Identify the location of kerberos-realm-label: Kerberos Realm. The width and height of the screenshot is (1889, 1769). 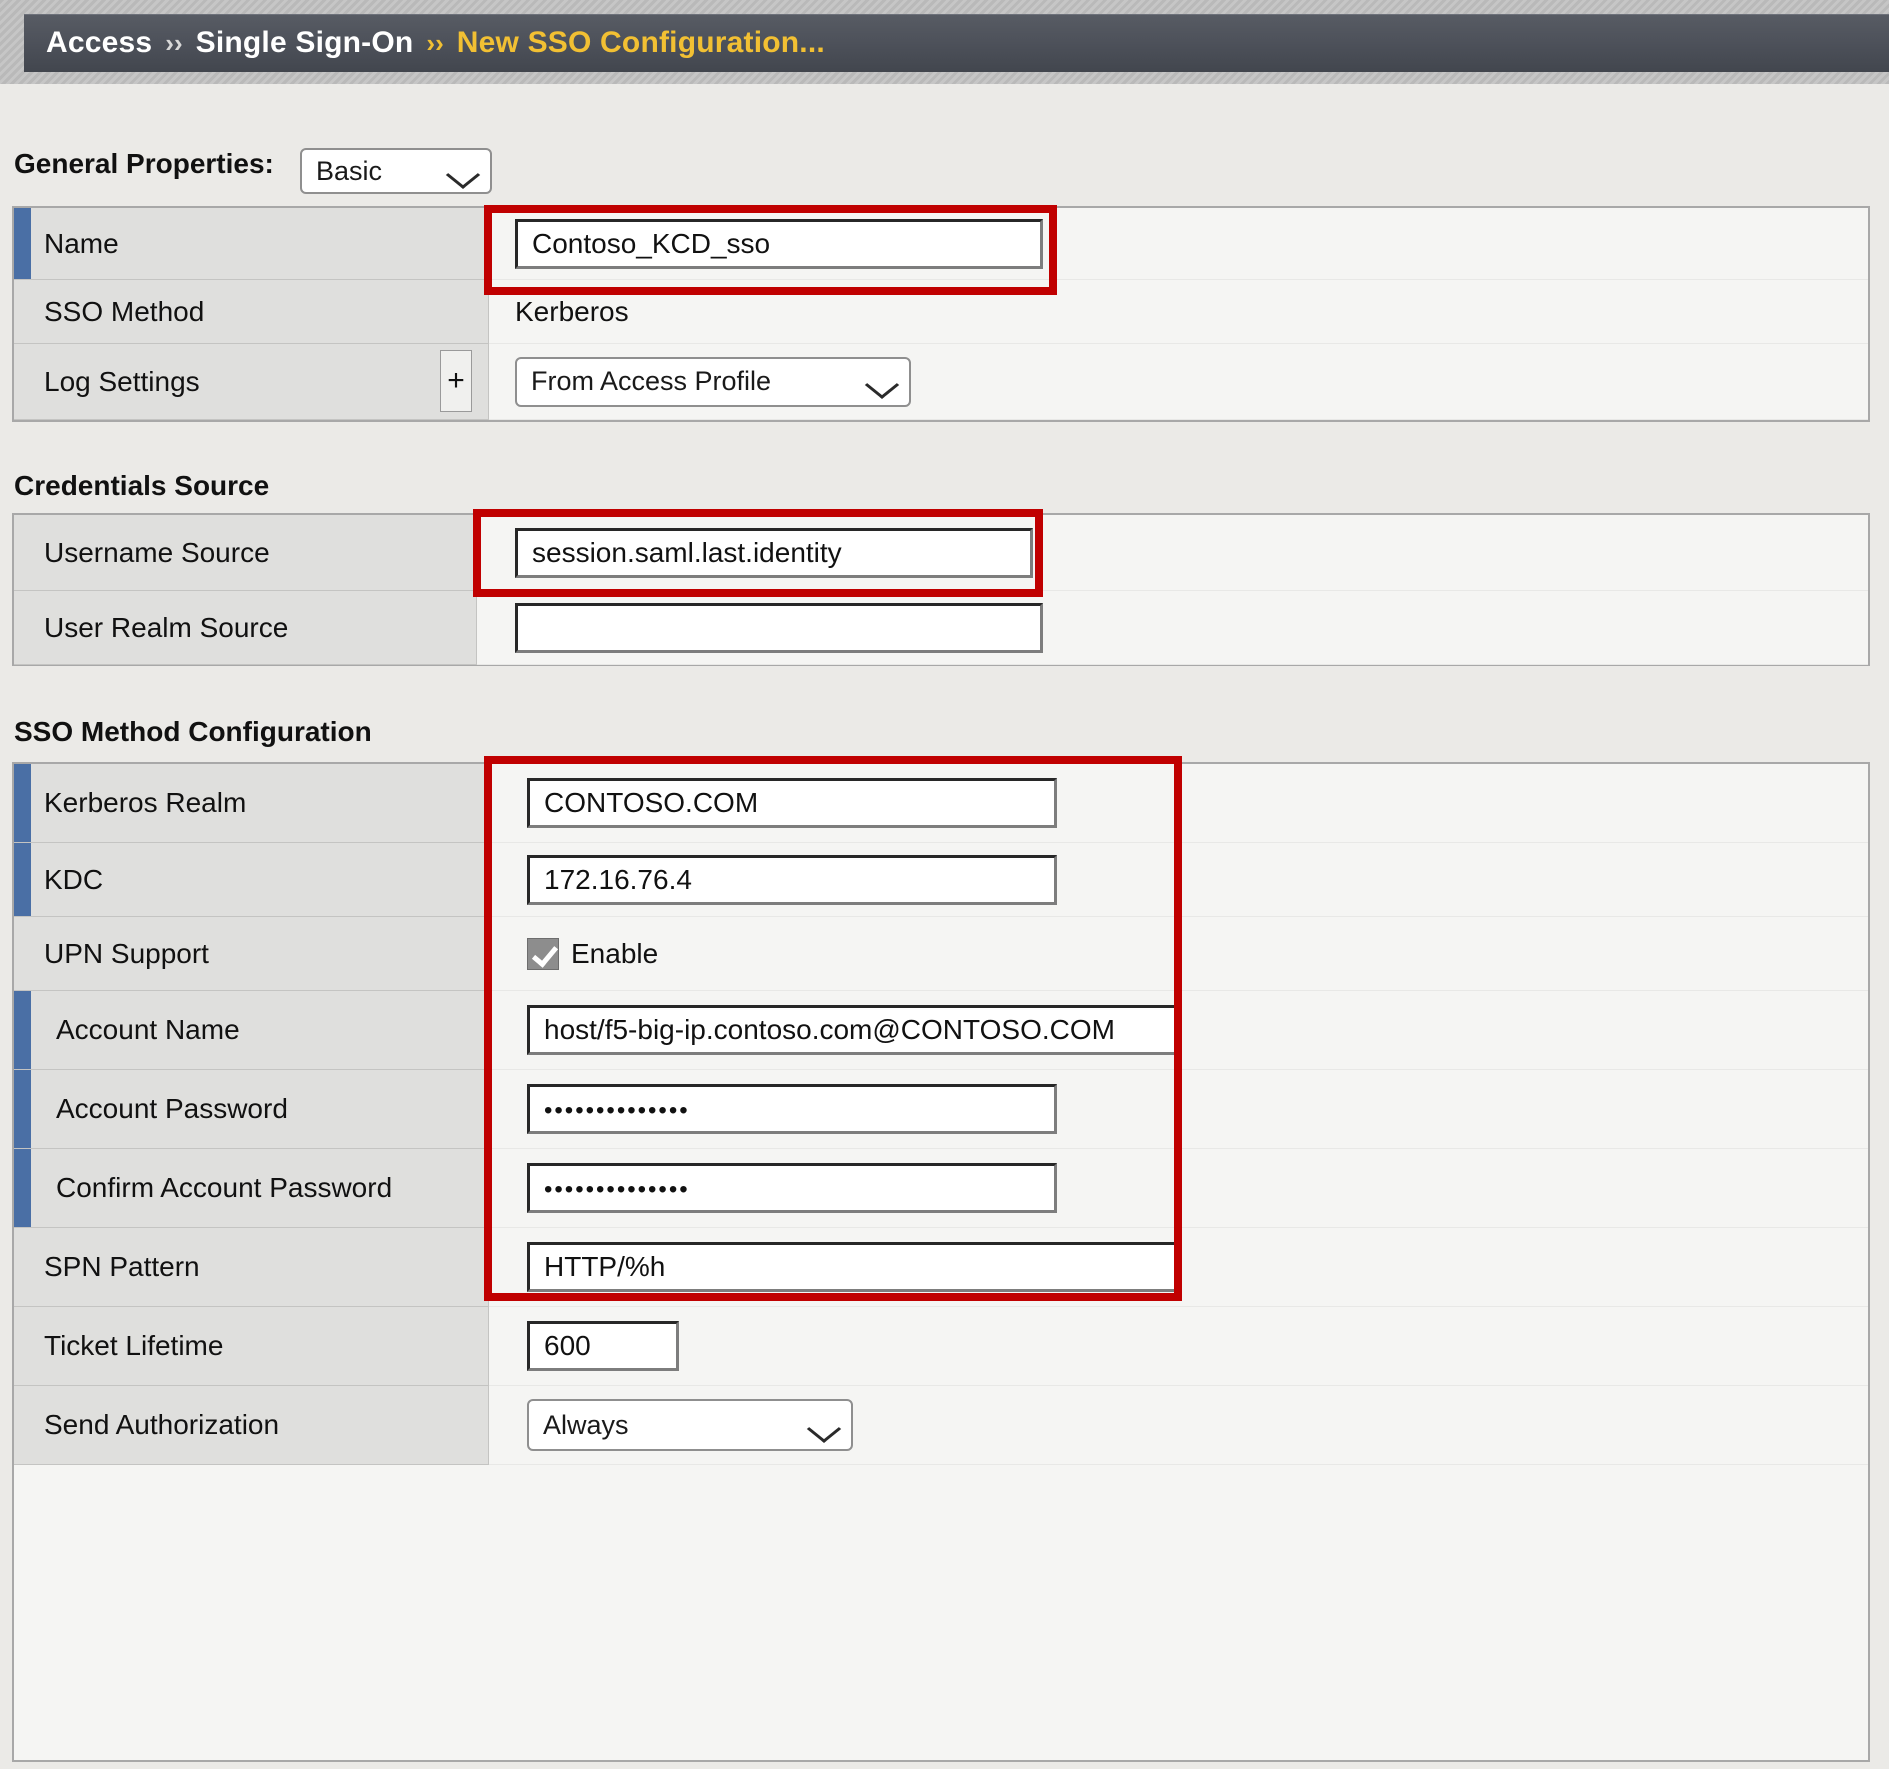
(145, 802).